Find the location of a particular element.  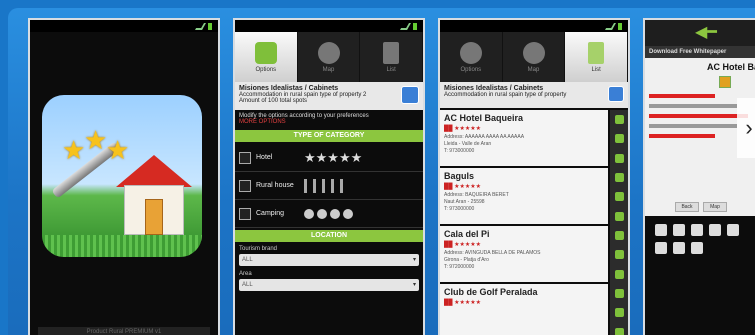

more-options-link: MORE OPTIONS is located at coordinates (262, 122).